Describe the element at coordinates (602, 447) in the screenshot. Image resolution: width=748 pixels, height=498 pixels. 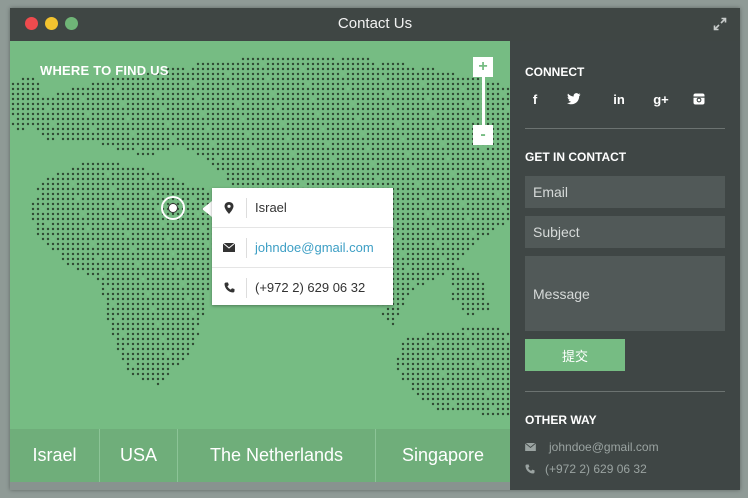
I see `other-email: johndoe@gmail.com` at that location.